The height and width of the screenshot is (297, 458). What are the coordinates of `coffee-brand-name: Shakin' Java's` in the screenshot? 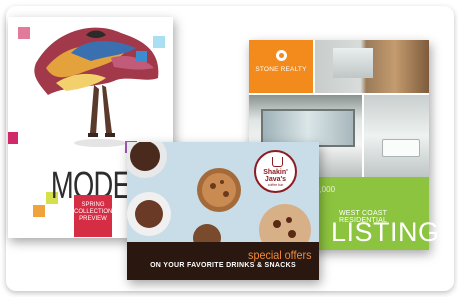 It's located at (275, 176).